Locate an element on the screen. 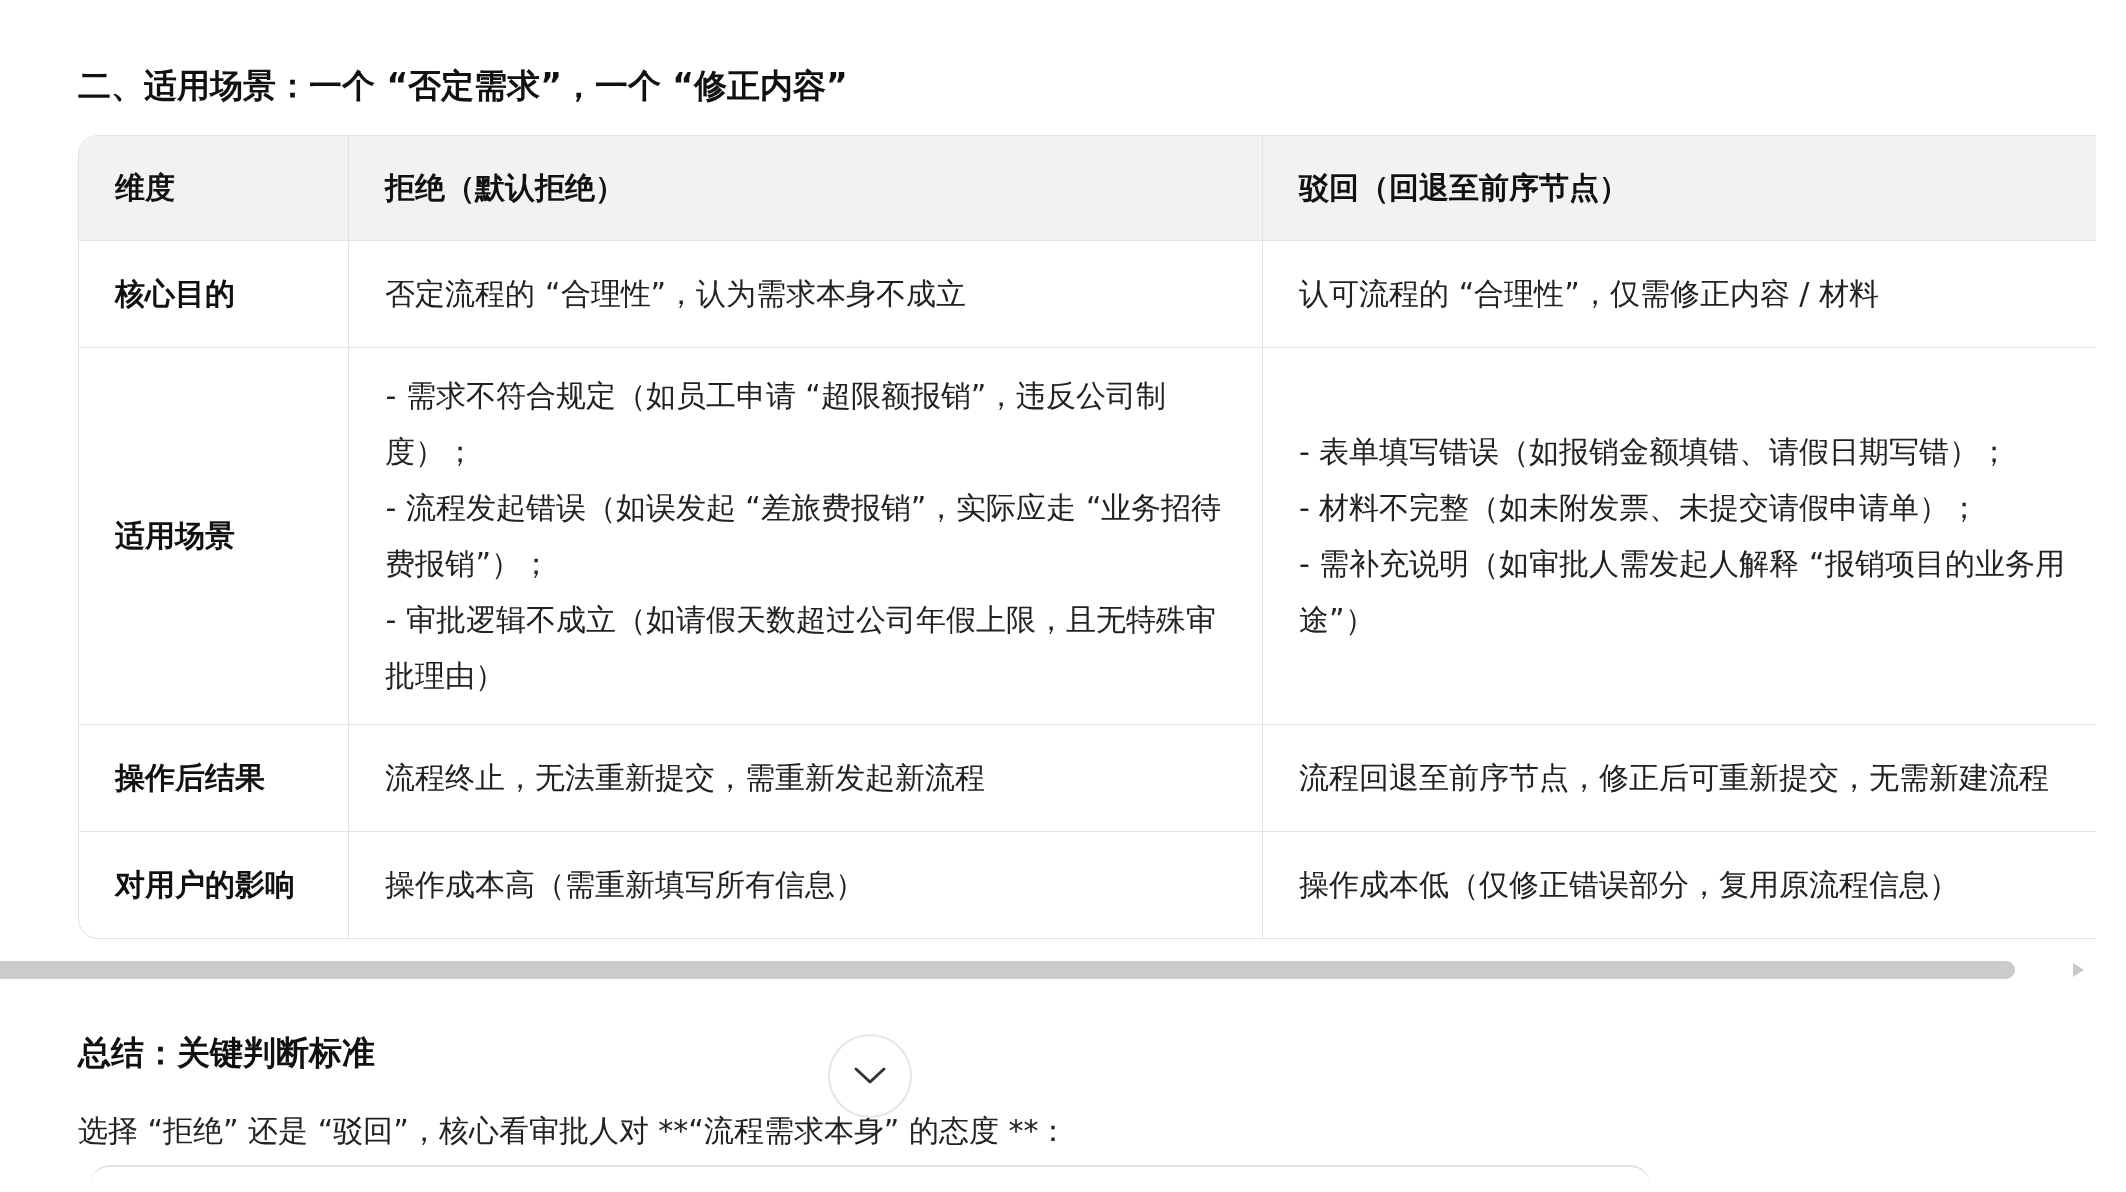  chevron-down-icon is located at coordinates (870, 1076).